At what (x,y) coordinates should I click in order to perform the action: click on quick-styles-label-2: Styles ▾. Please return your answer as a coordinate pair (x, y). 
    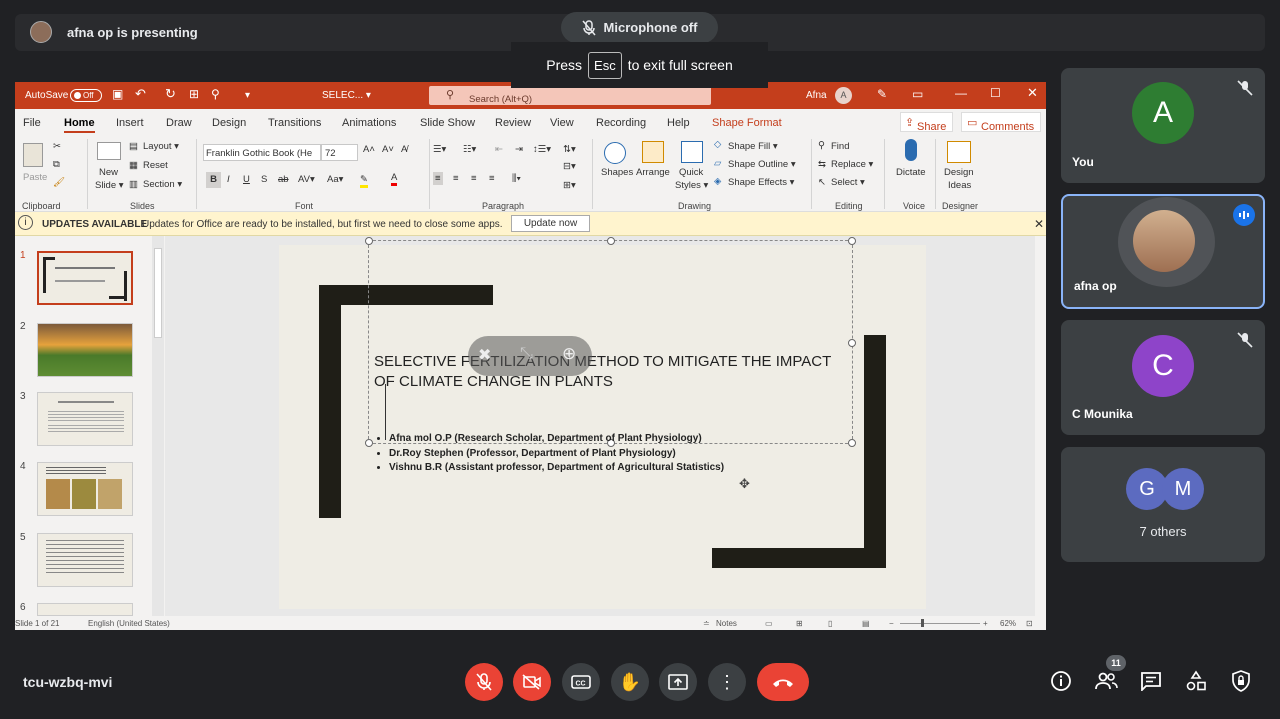
    Looking at the image, I should click on (691, 185).